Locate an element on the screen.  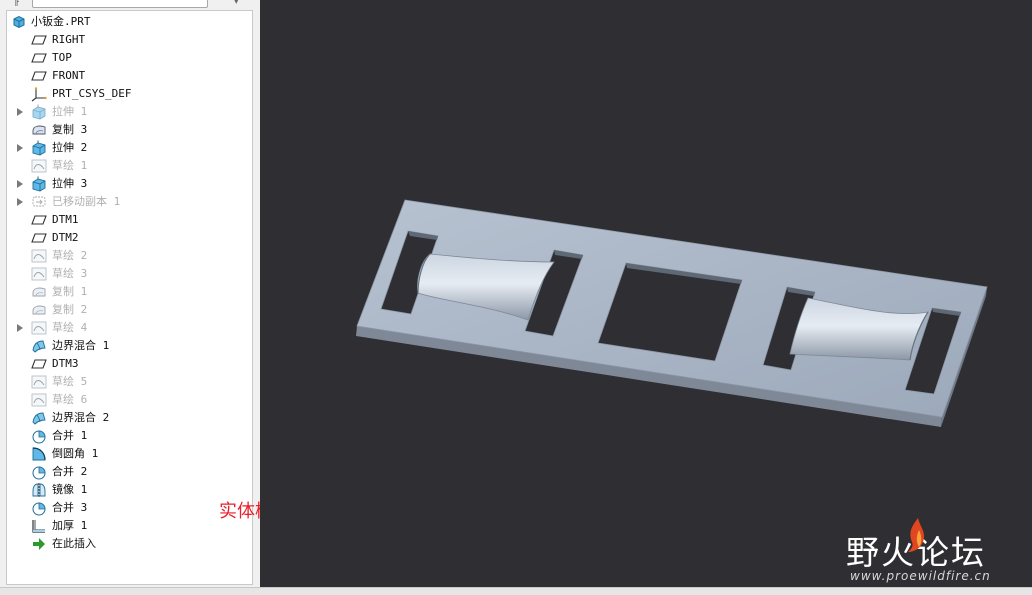
tree-item-label: DTM3 is located at coordinates (65, 363).